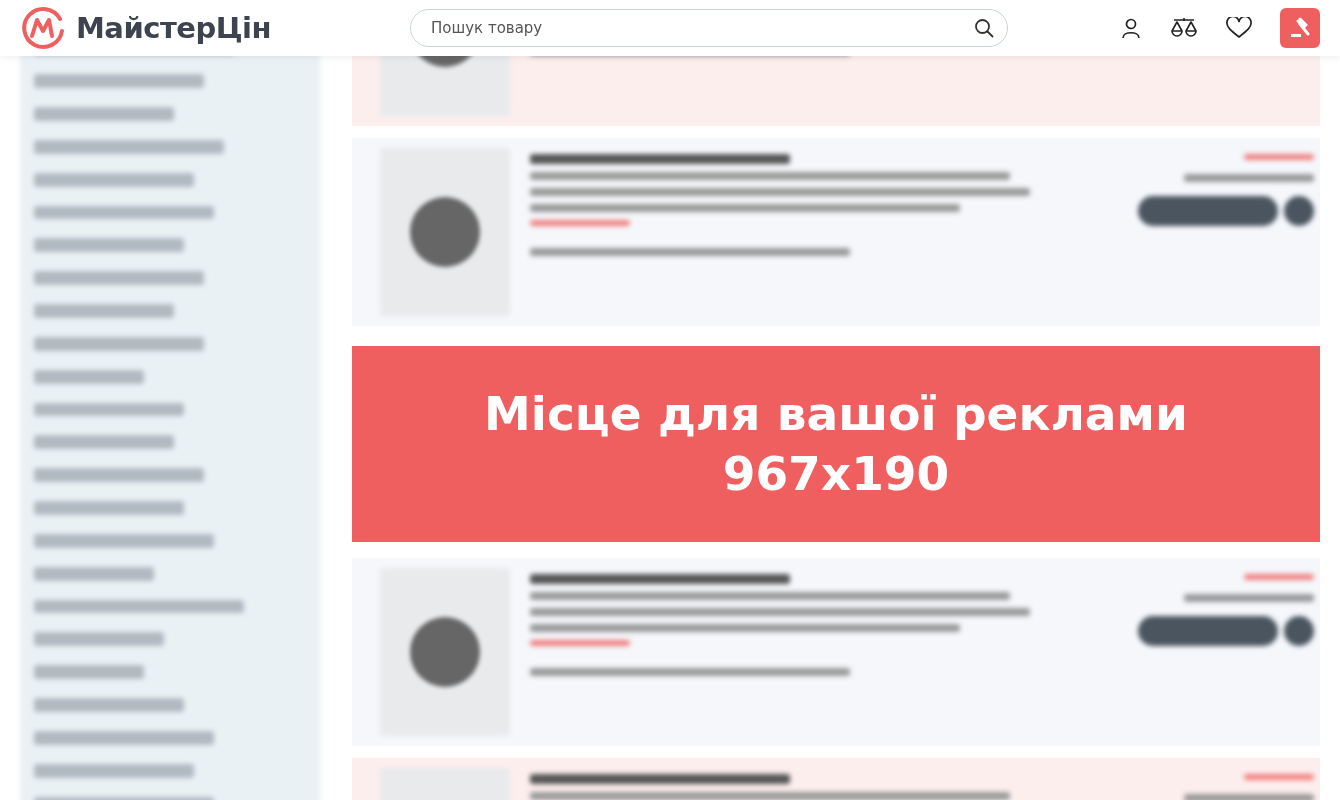  What do you see at coordinates (1239, 28) in the screenshot?
I see `heart-icon` at bounding box center [1239, 28].